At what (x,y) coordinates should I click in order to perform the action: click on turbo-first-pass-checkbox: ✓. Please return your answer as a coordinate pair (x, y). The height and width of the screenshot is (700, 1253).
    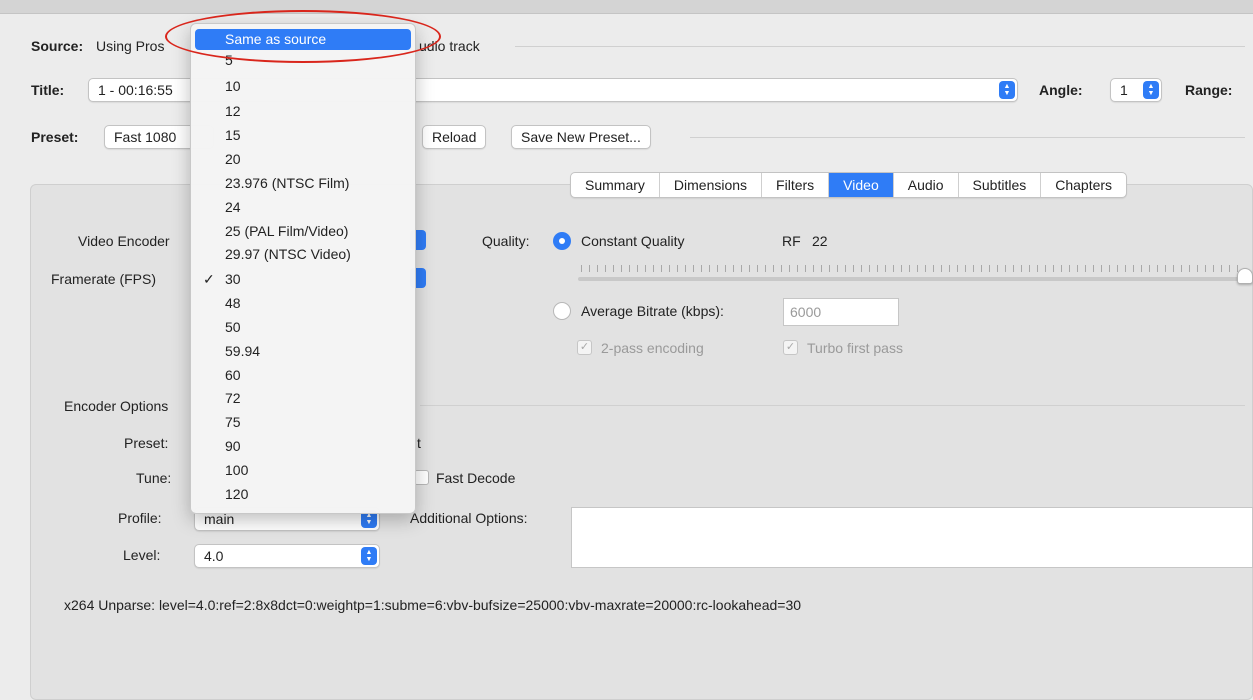
    Looking at the image, I should click on (790, 347).